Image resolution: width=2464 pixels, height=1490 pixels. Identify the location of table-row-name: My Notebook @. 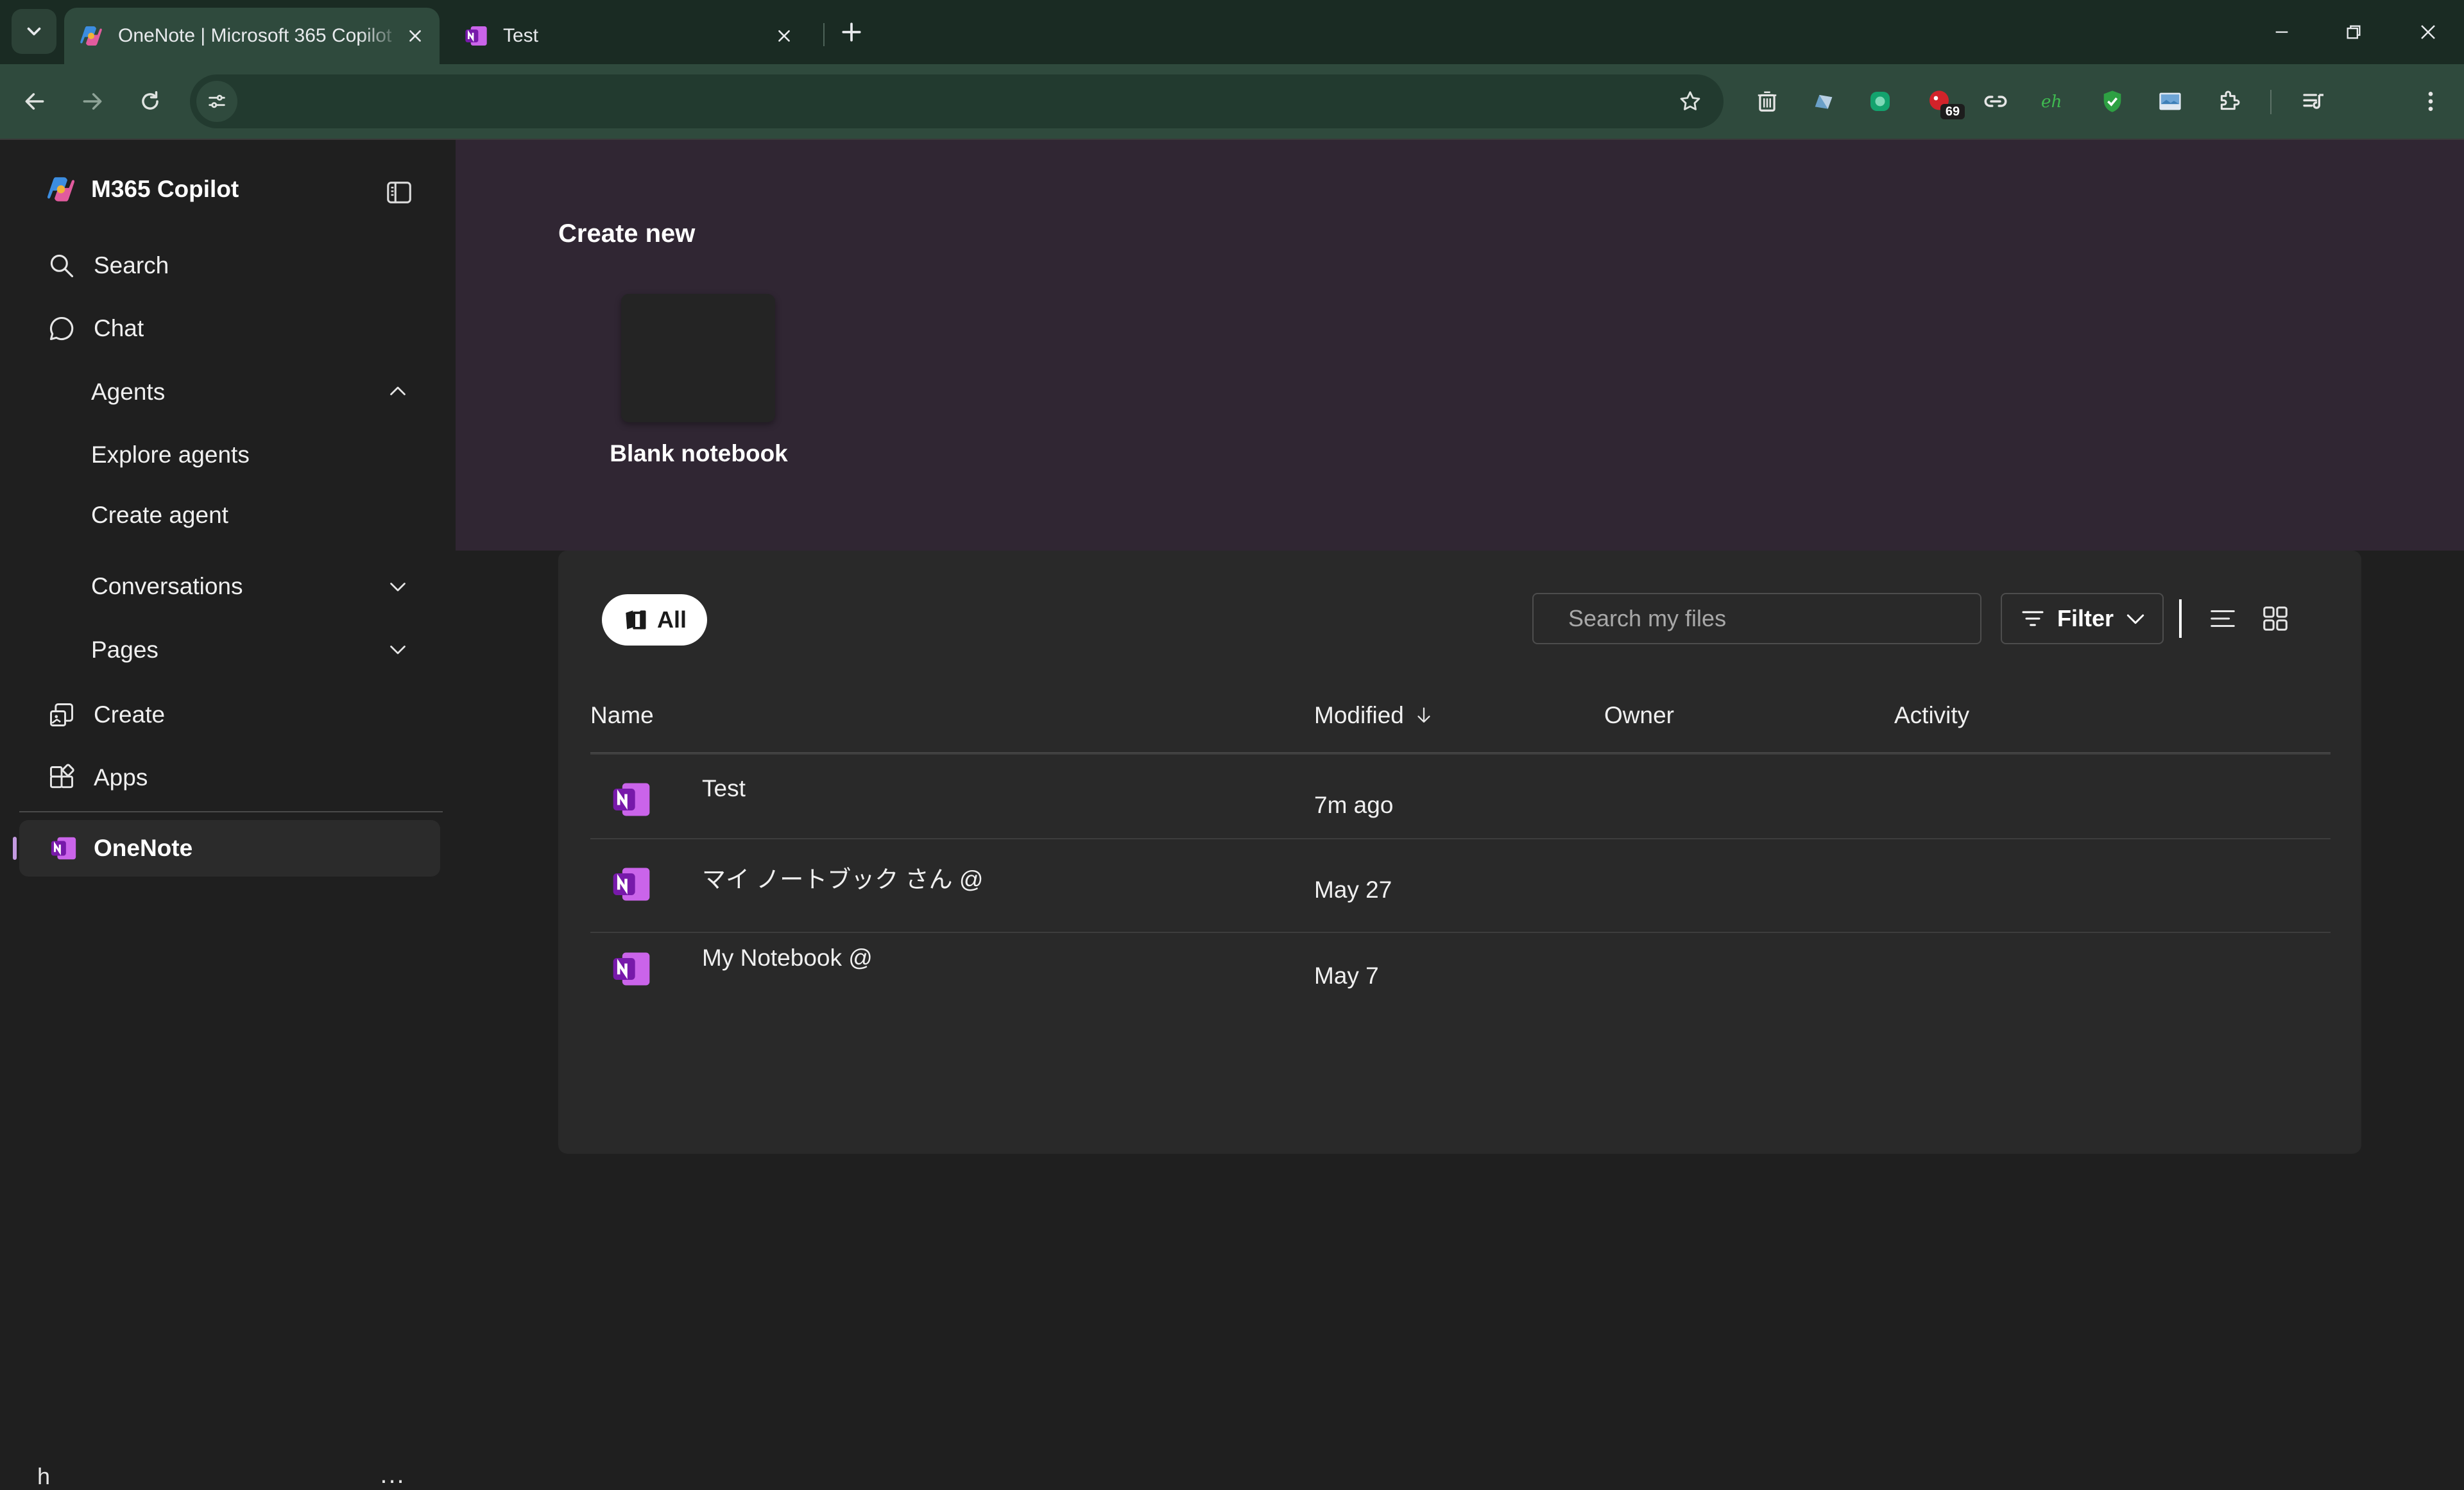
(787, 958).